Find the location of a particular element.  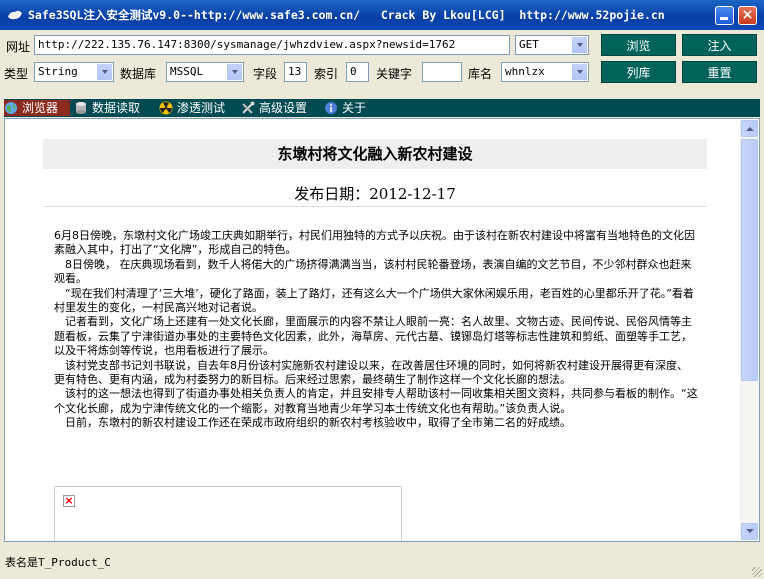

broken-image-icon: × is located at coordinates (69, 500).